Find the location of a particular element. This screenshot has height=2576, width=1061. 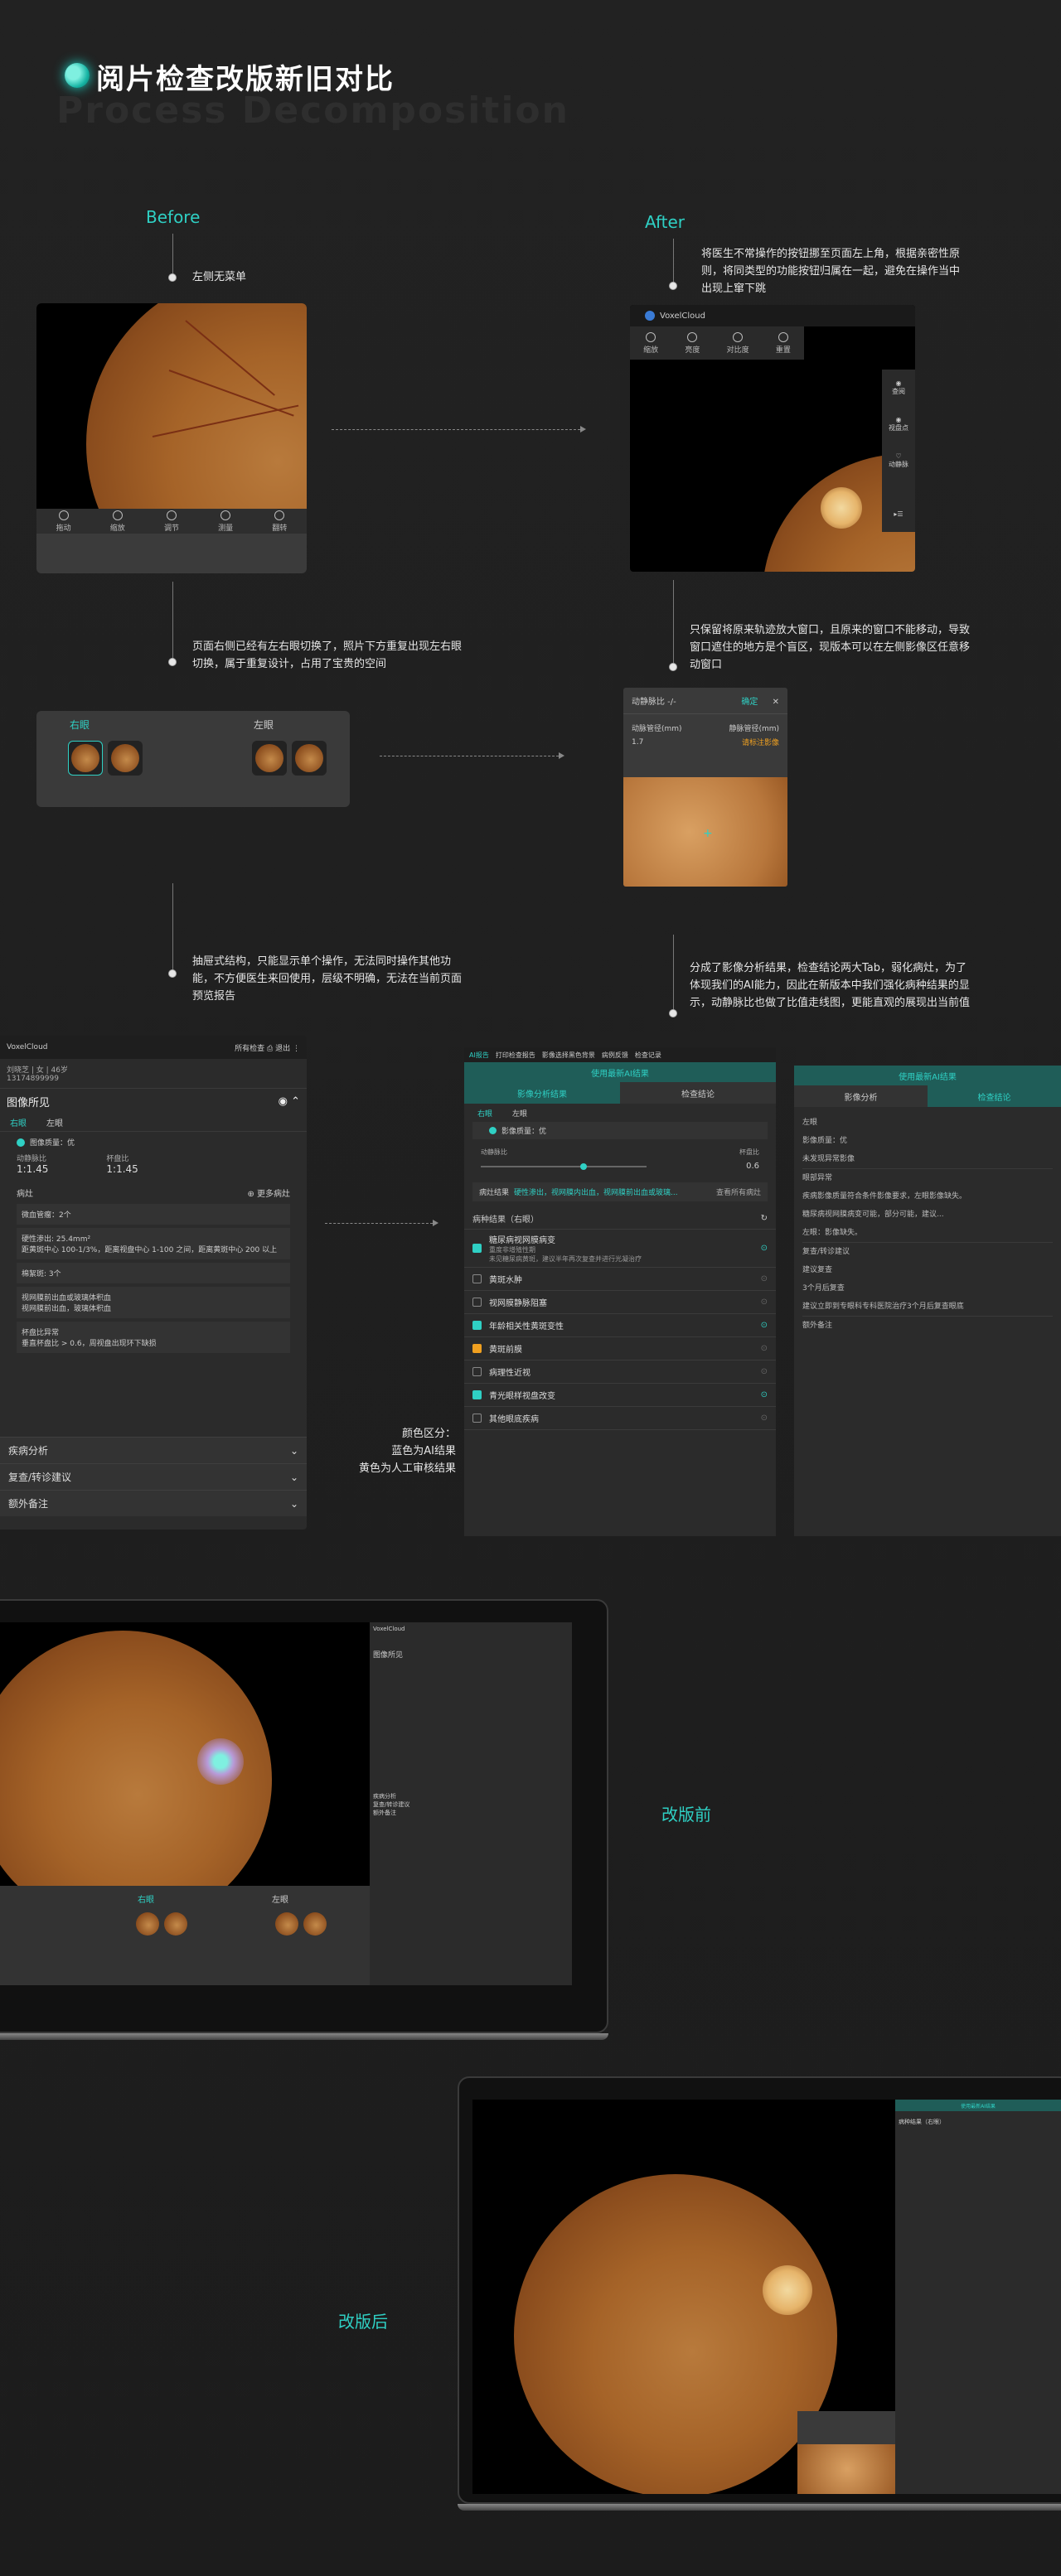

finding-item: 微血管瘤：2个 is located at coordinates (153, 1214).